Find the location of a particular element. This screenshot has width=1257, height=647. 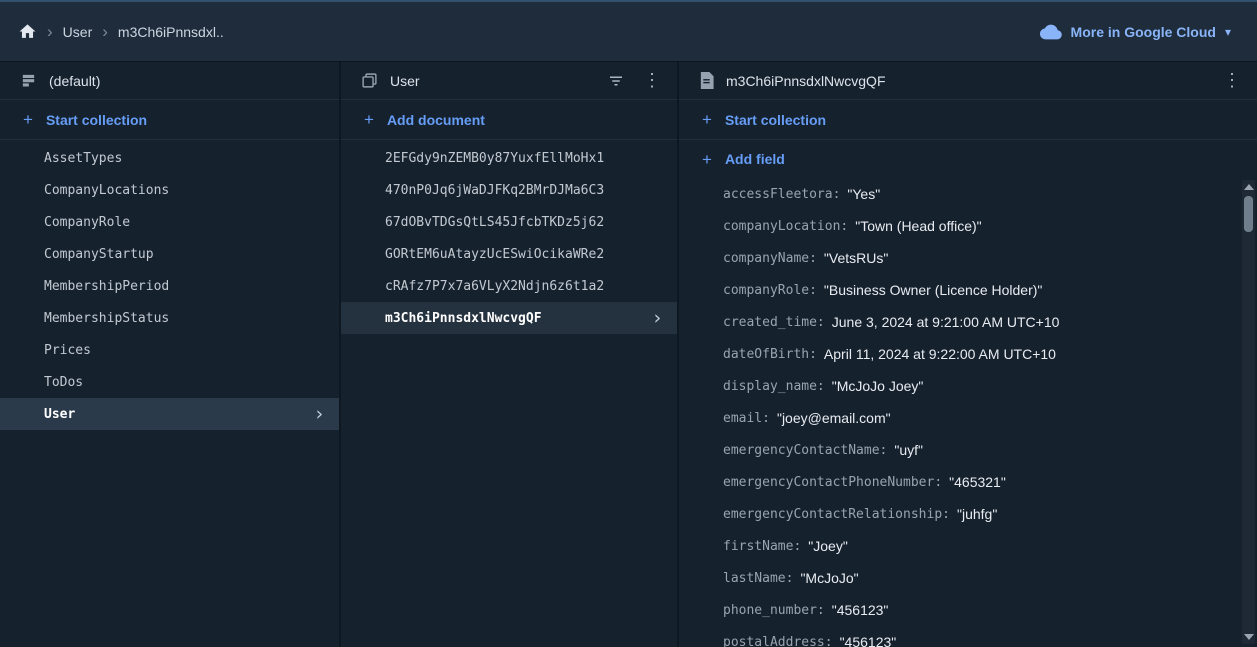

field-value: "McJoJo Joey" is located at coordinates (877, 386).